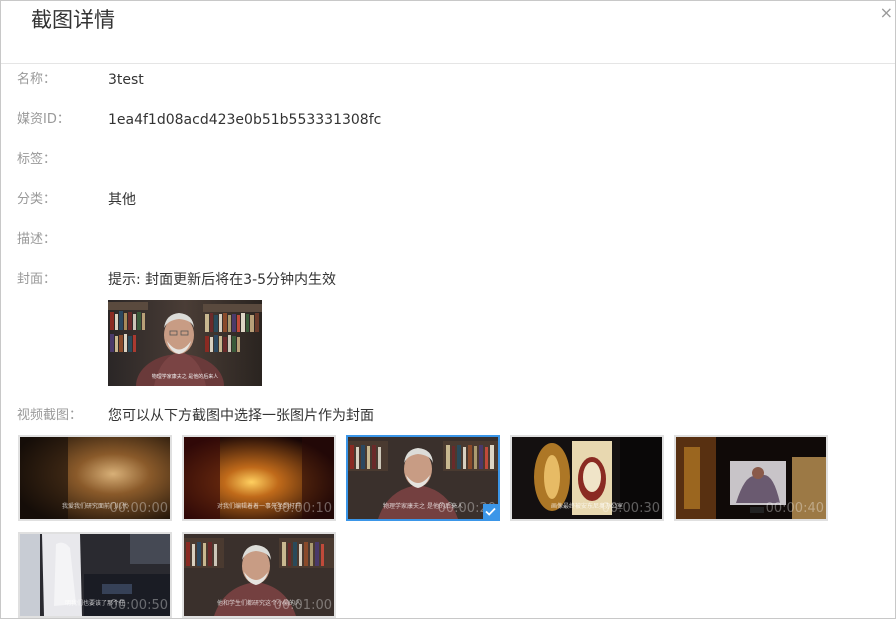 The image size is (896, 619). Describe the element at coordinates (302, 508) in the screenshot. I see `thumbnail-2-time: 00:00:10` at that location.